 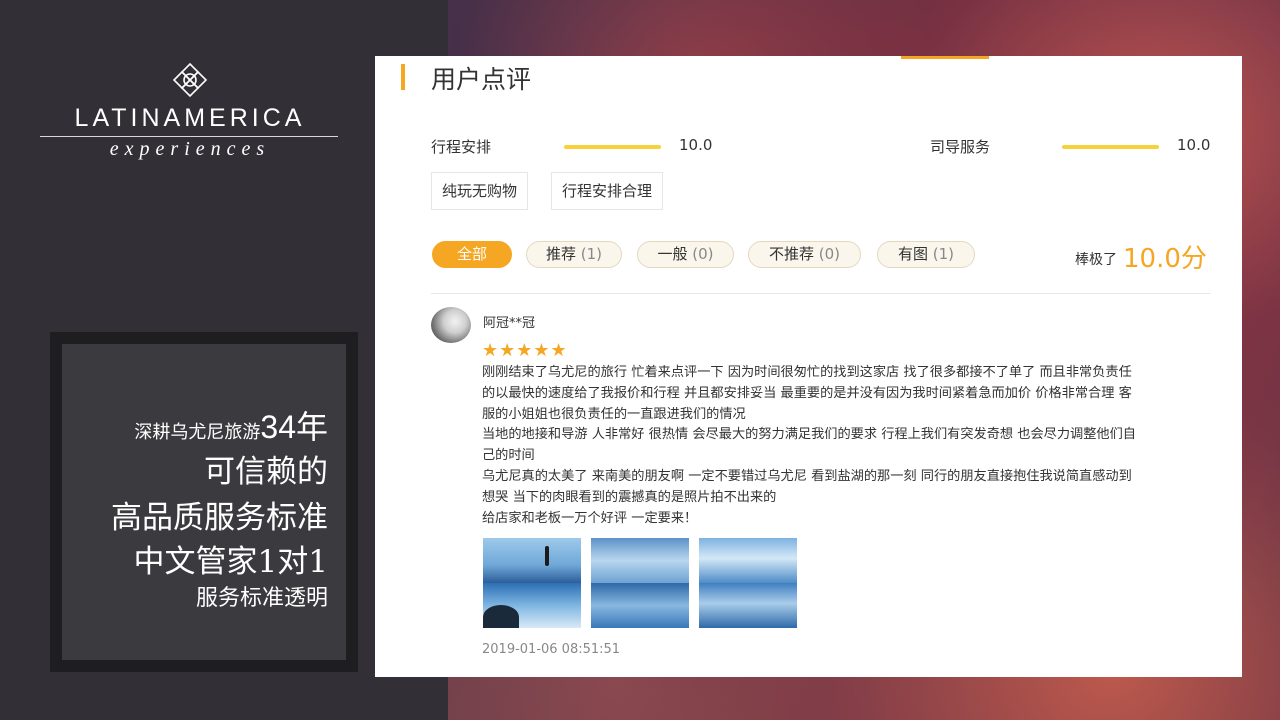 What do you see at coordinates (261, 598) in the screenshot?
I see `slogan-line-5: 服务标准透明` at bounding box center [261, 598].